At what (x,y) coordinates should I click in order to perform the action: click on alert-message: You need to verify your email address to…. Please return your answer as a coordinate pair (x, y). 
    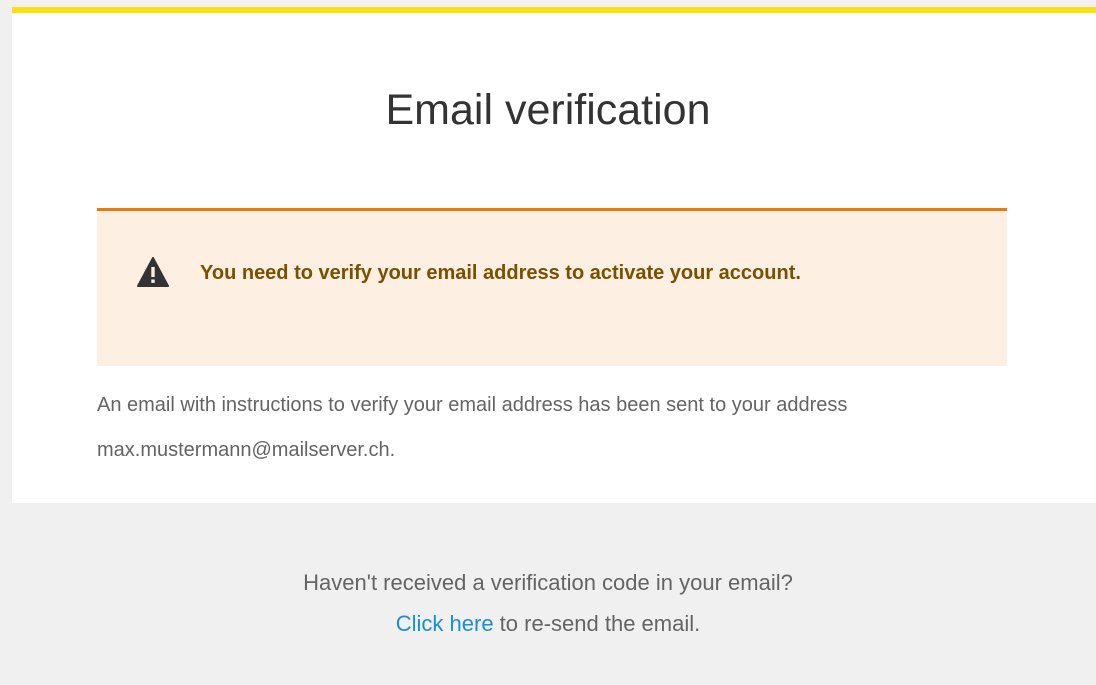
    Looking at the image, I should click on (500, 273).